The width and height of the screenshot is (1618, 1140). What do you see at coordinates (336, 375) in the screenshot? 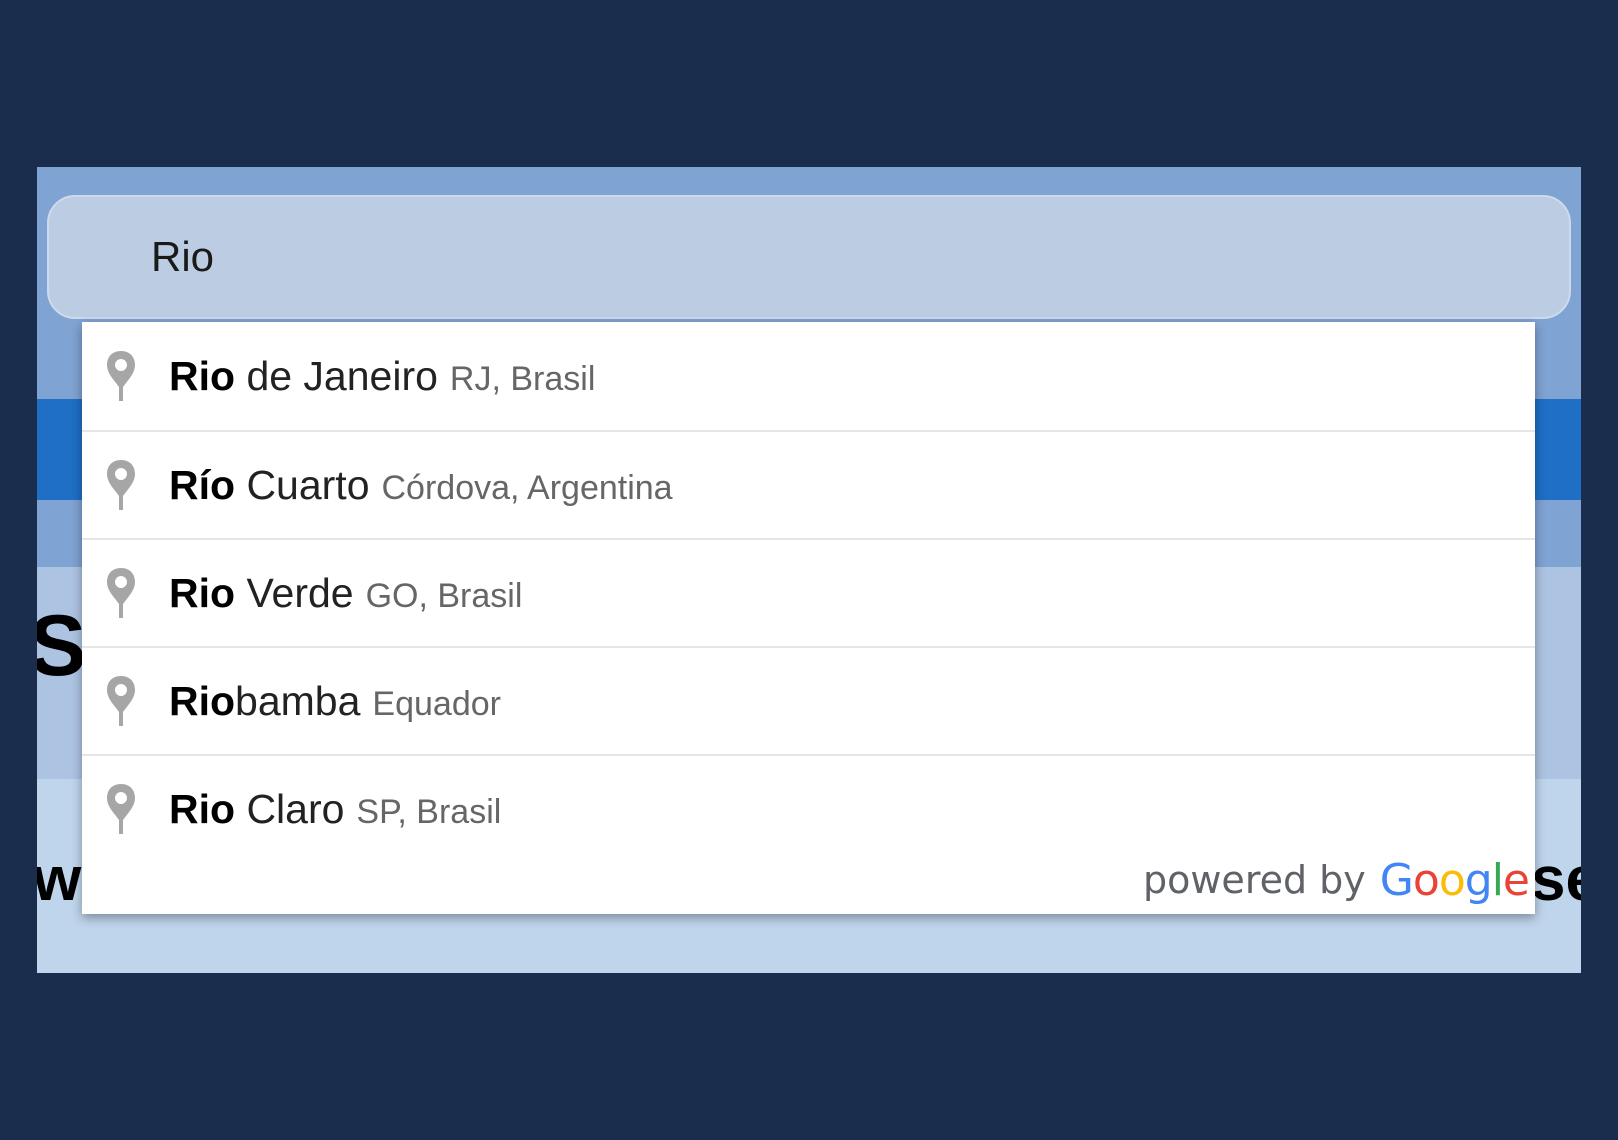
I see `suggestion-main-rest: de Janeiro` at bounding box center [336, 375].